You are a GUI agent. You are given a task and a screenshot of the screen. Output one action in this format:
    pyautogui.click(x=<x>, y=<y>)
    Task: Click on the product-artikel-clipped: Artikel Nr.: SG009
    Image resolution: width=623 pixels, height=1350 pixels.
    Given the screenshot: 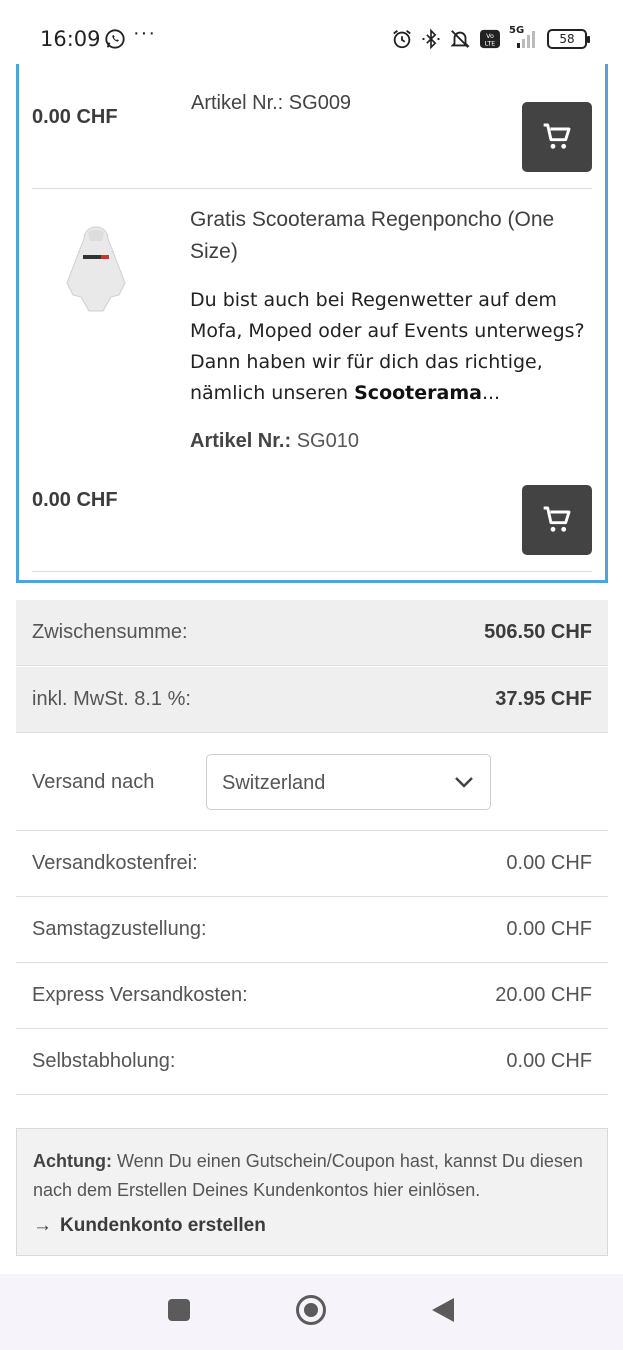 What is the action you would take?
    pyautogui.click(x=271, y=103)
    